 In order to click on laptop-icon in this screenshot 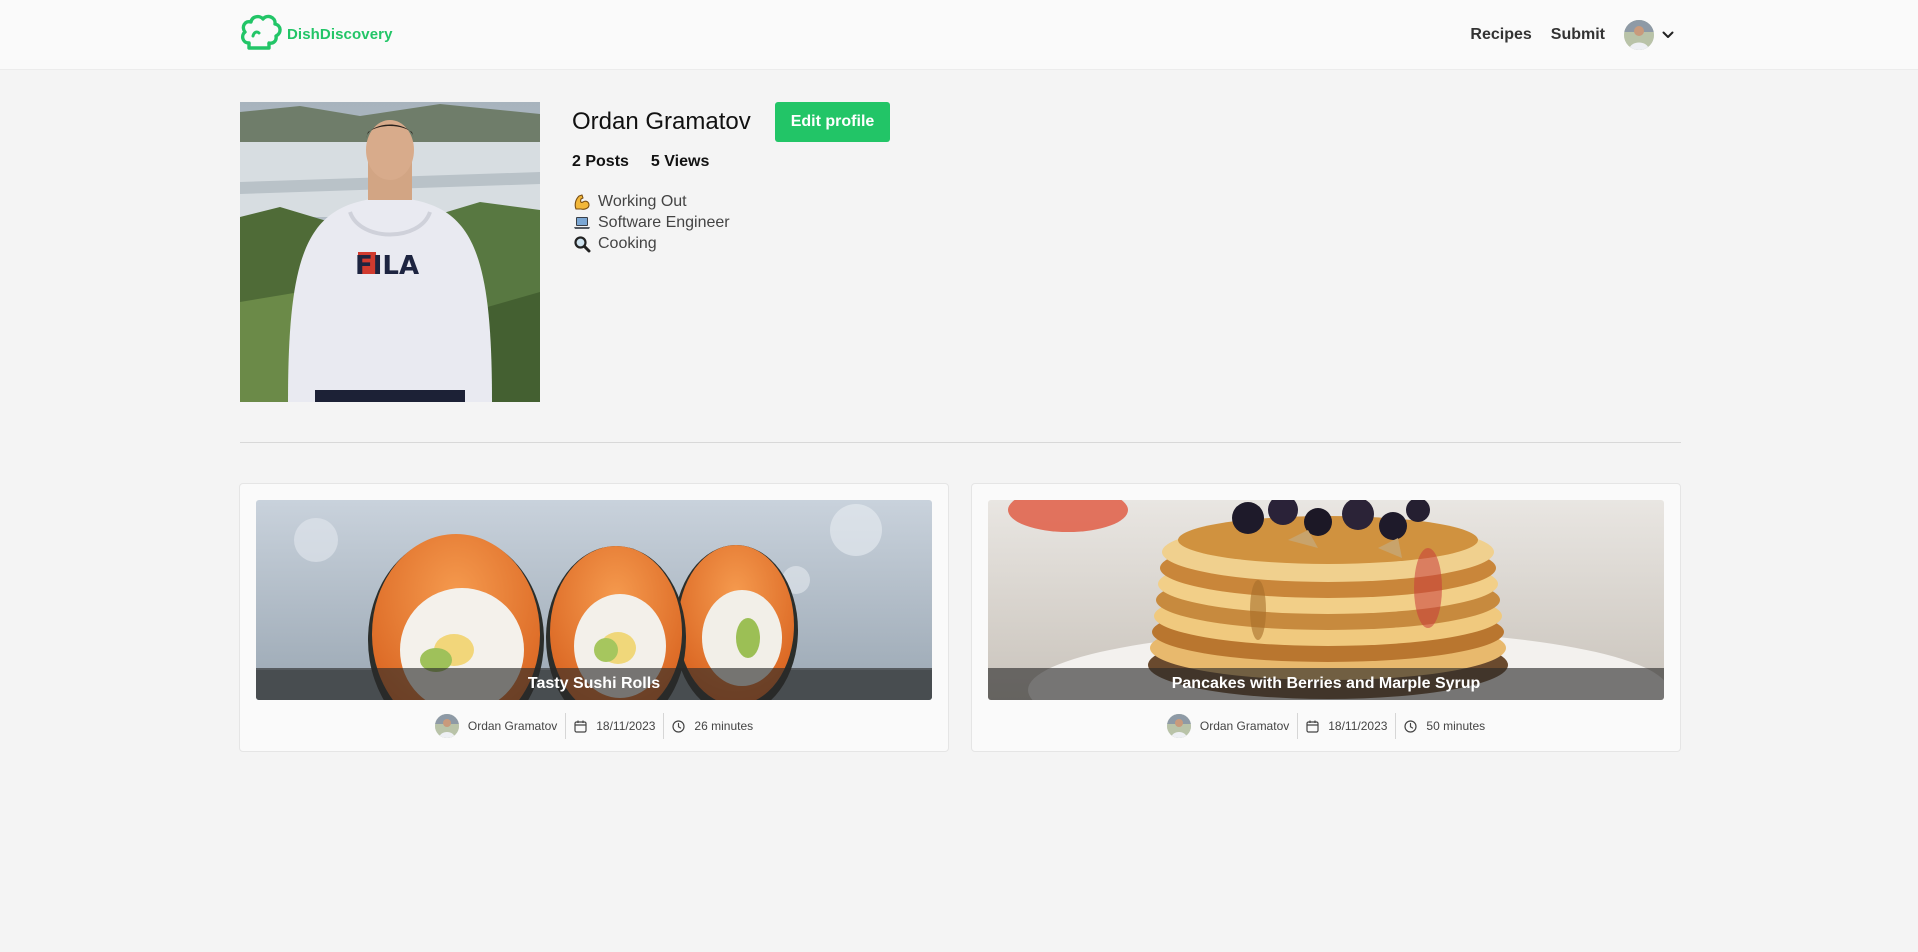, I will do `click(582, 223)`.